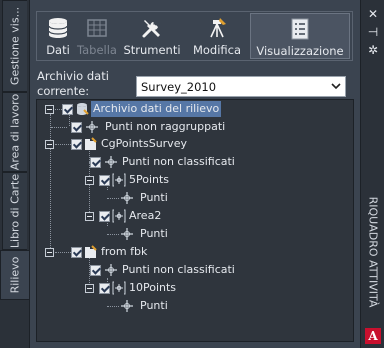 This screenshot has height=348, width=384. What do you see at coordinates (373, 252) in the screenshot?
I see `palette-title: RIQUADRO ATTIVITÀ` at bounding box center [373, 252].